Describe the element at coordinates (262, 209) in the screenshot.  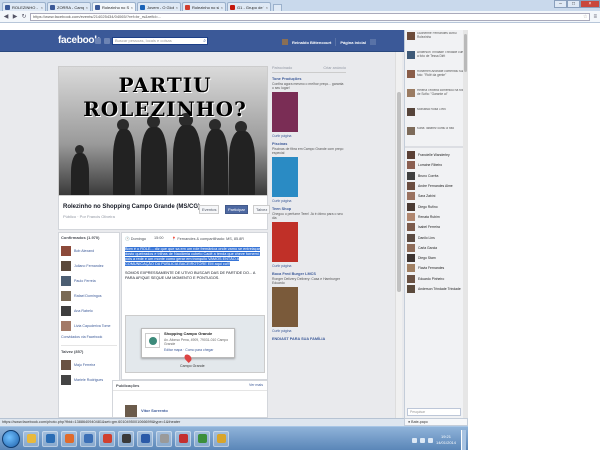
I see `maybe-button: Talvez` at that location.